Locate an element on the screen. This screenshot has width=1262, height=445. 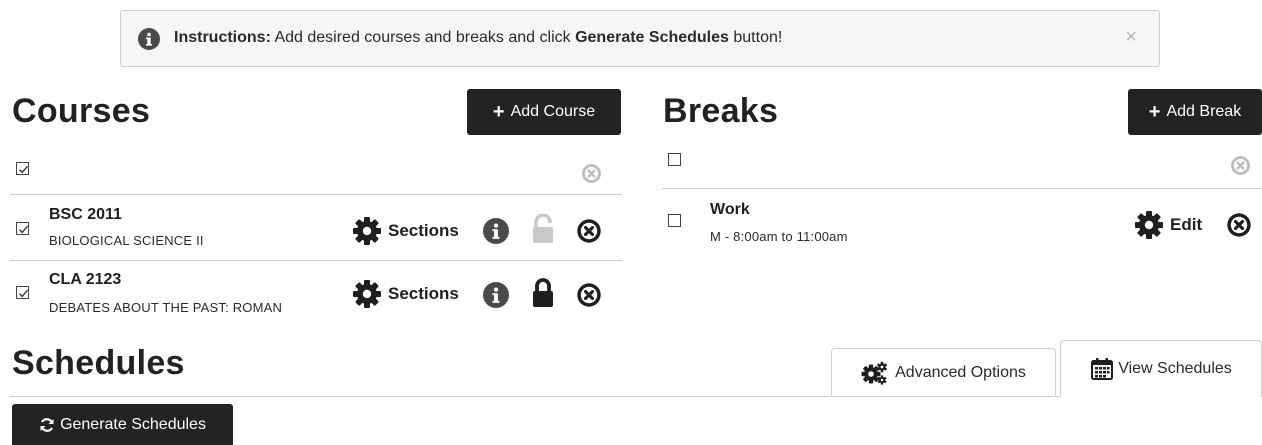
remove-all-courses-icon is located at coordinates (591, 173).